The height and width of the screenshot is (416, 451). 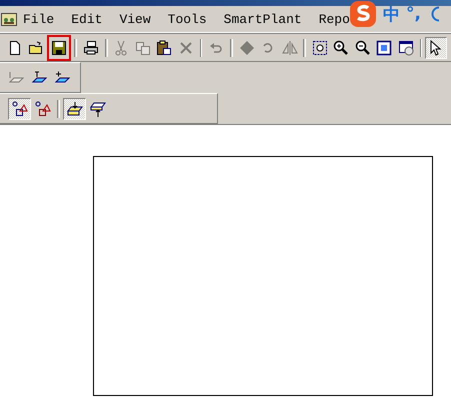 I want to click on open-folder-icon, so click(x=36, y=48).